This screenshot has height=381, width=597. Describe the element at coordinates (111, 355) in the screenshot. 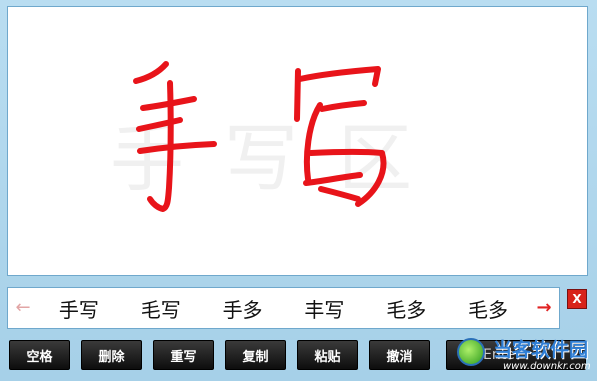

I see `delete-button: 删除` at that location.